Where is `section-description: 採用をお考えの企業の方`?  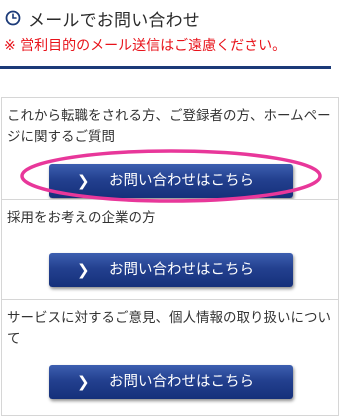
section-description: 採用をお考えの企業の方 is located at coordinates (81, 218).